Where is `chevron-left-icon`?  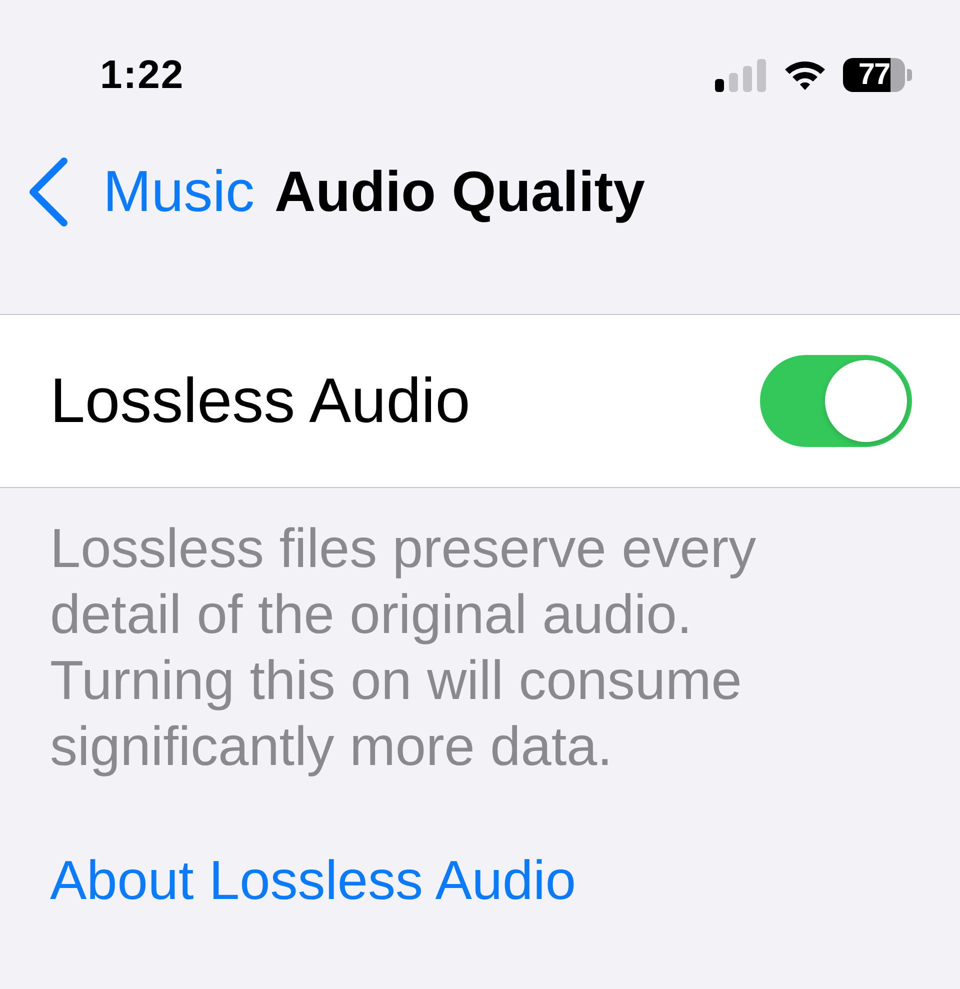
chevron-left-icon is located at coordinates (48, 192).